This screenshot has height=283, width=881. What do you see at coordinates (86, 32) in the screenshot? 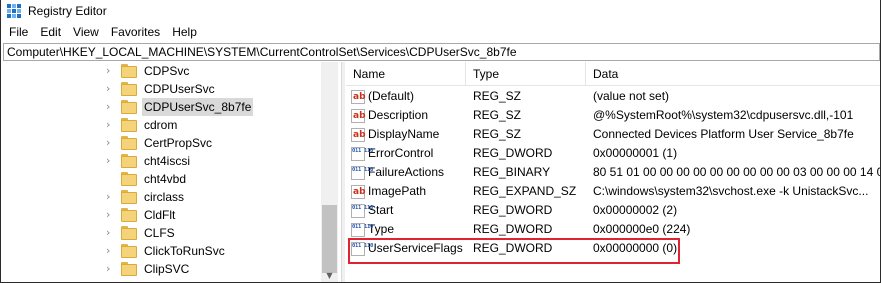
I see `menu-view: View` at bounding box center [86, 32].